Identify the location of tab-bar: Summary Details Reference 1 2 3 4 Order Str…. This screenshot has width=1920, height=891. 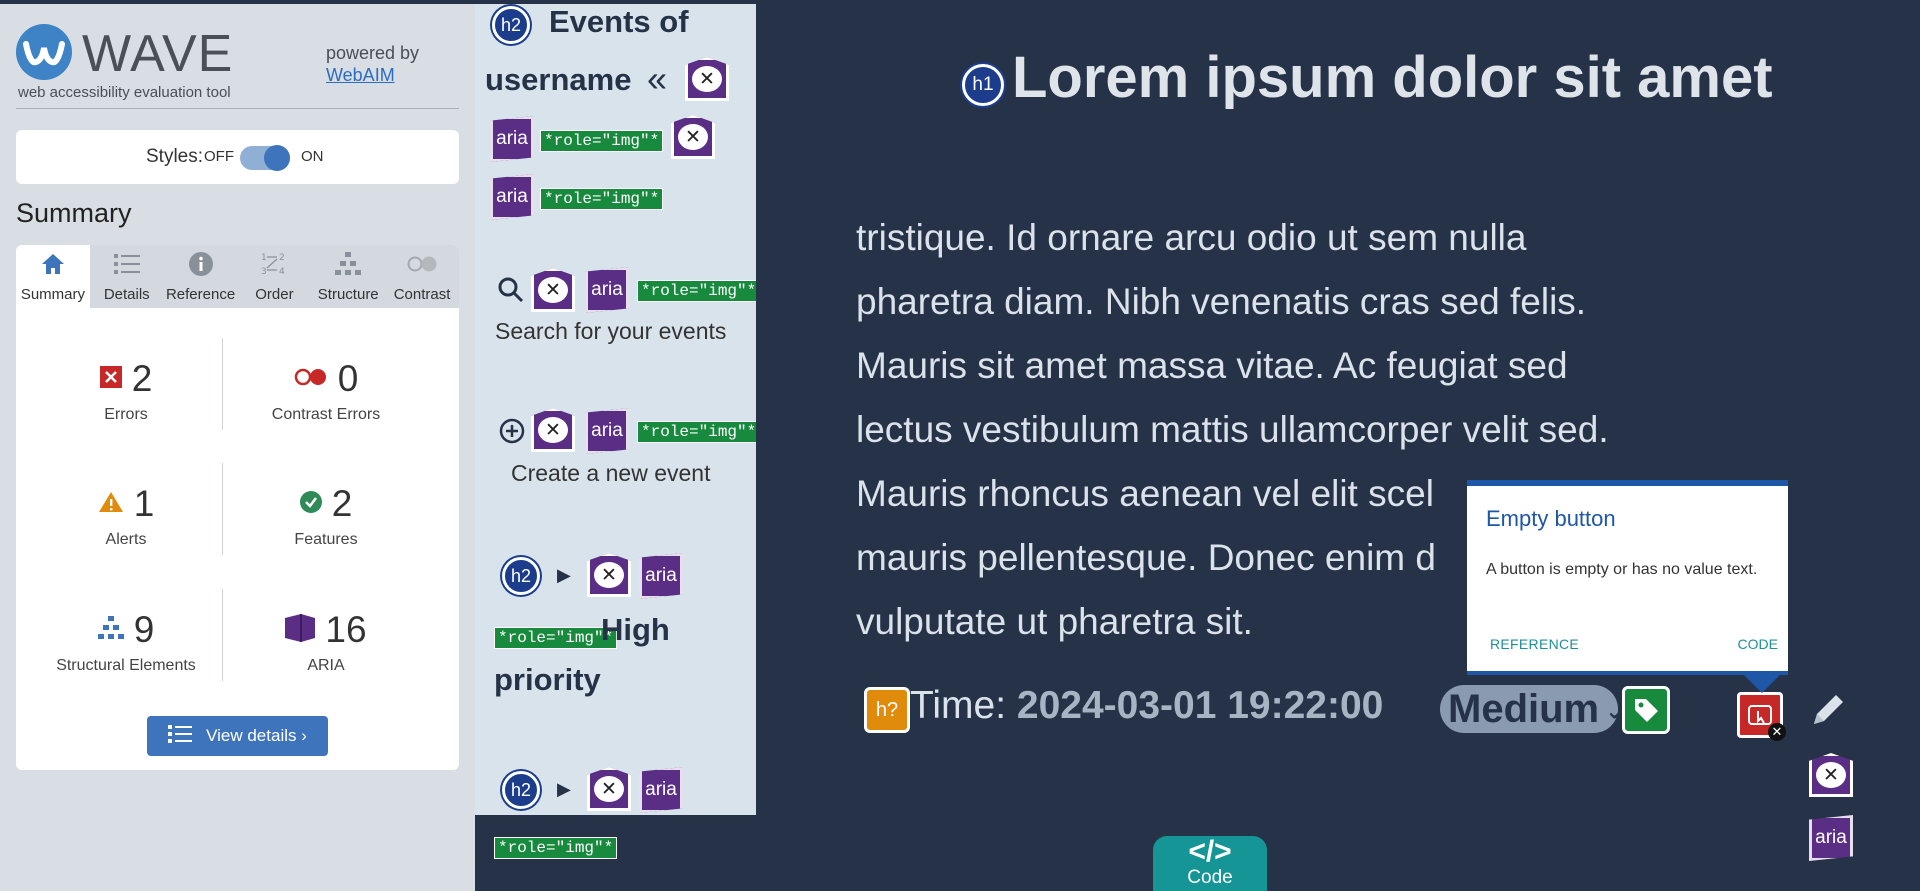
(237, 276).